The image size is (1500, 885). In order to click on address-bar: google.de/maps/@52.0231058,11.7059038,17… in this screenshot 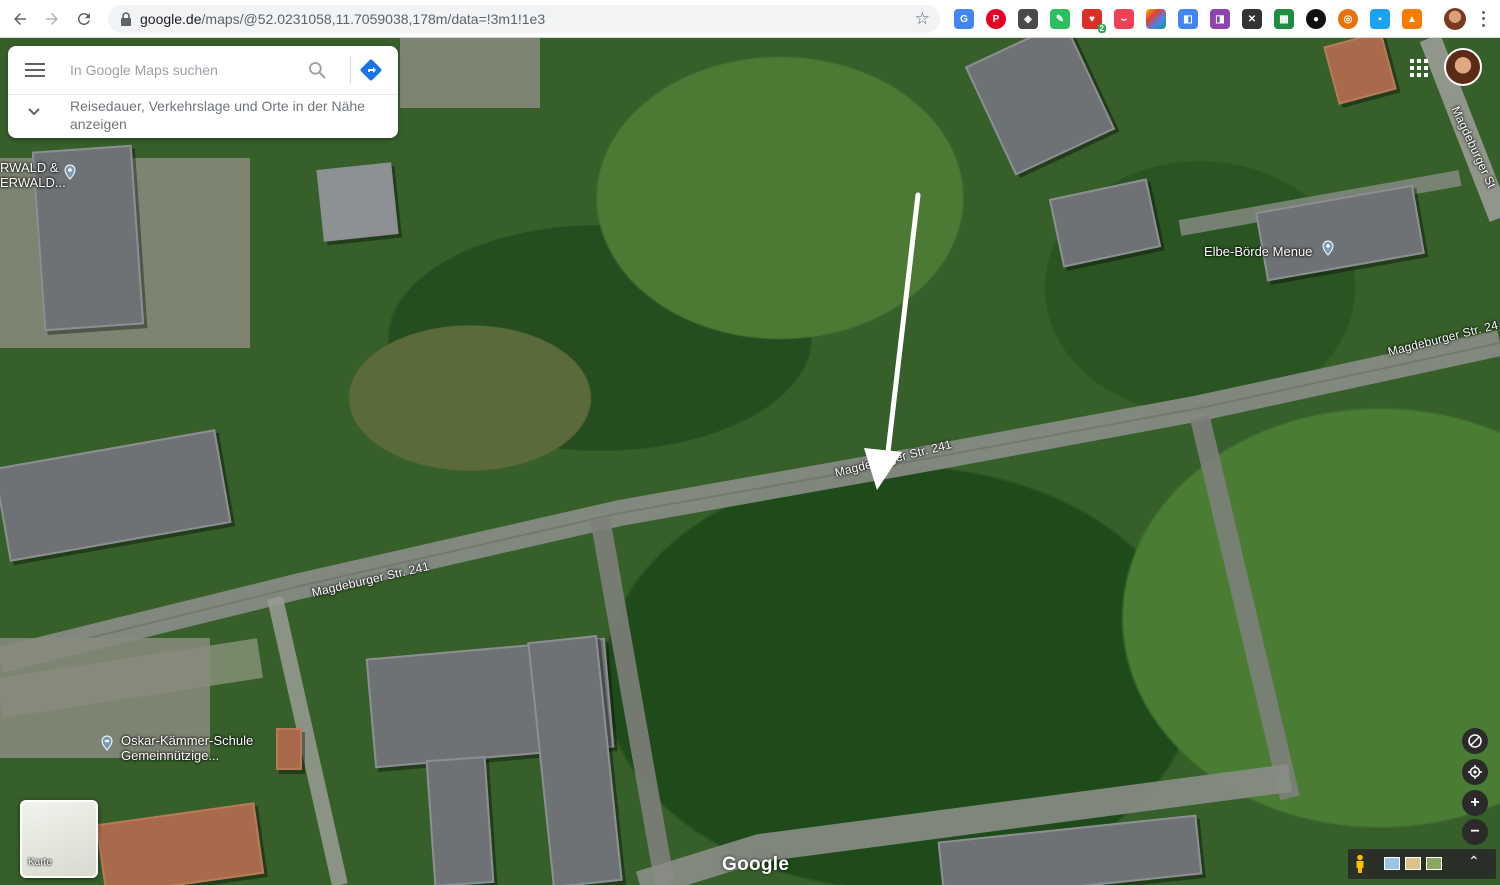, I will do `click(524, 19)`.